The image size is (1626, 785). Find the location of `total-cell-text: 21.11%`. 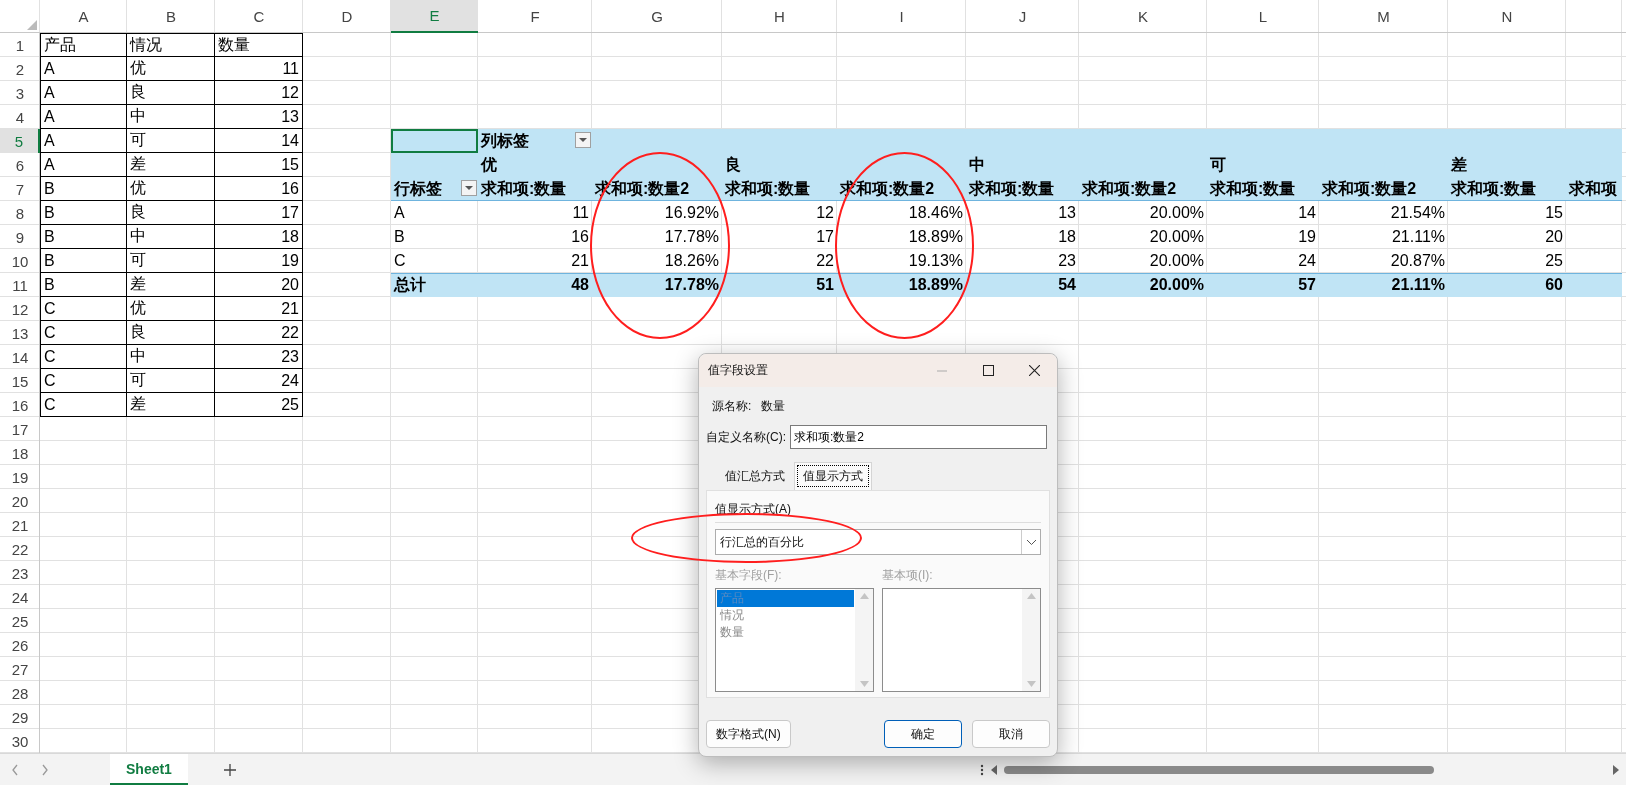

total-cell-text: 21.11% is located at coordinates (1418, 285).